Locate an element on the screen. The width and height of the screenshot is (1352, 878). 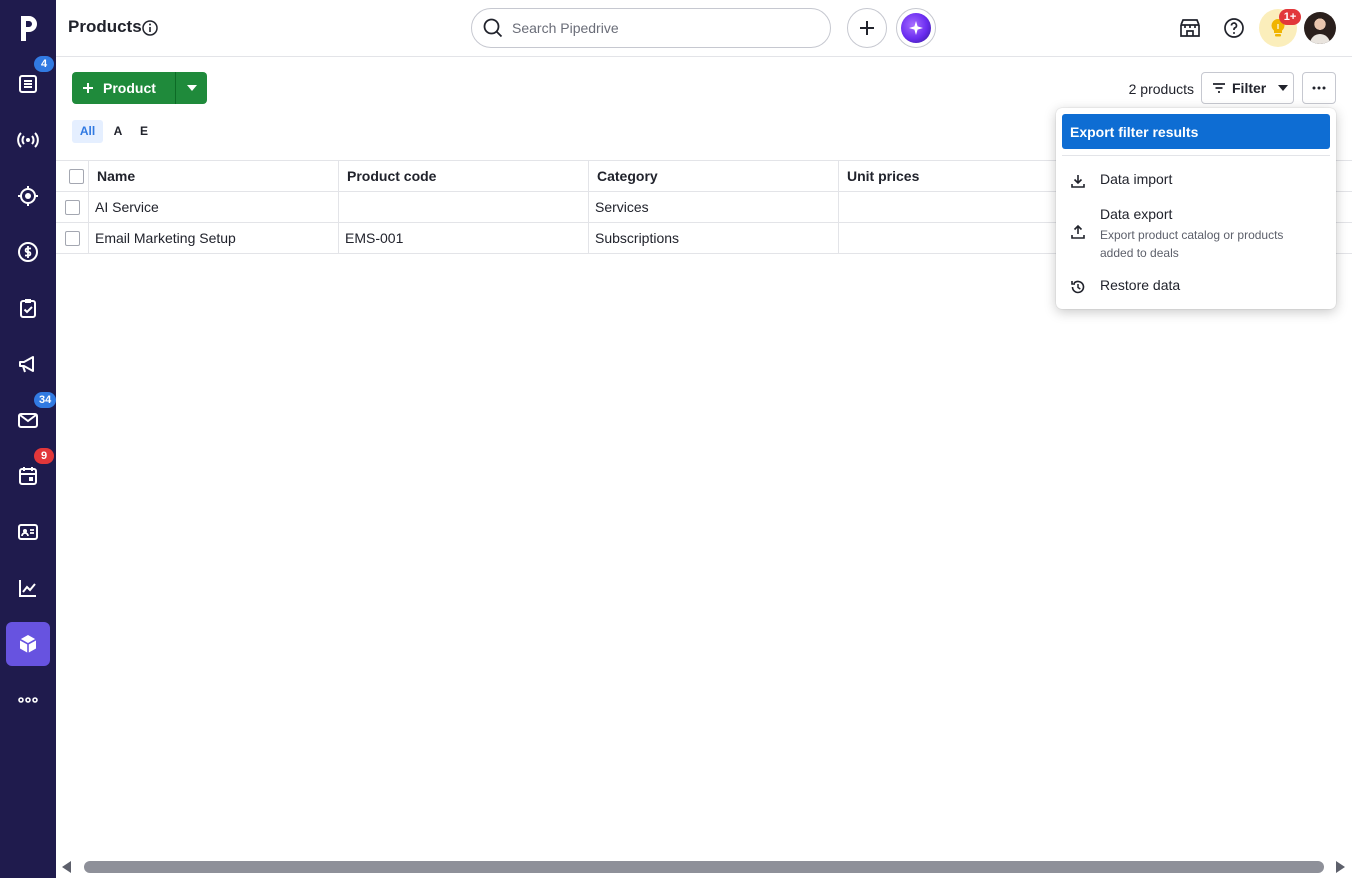
info-icon is located at coordinates (150, 28).